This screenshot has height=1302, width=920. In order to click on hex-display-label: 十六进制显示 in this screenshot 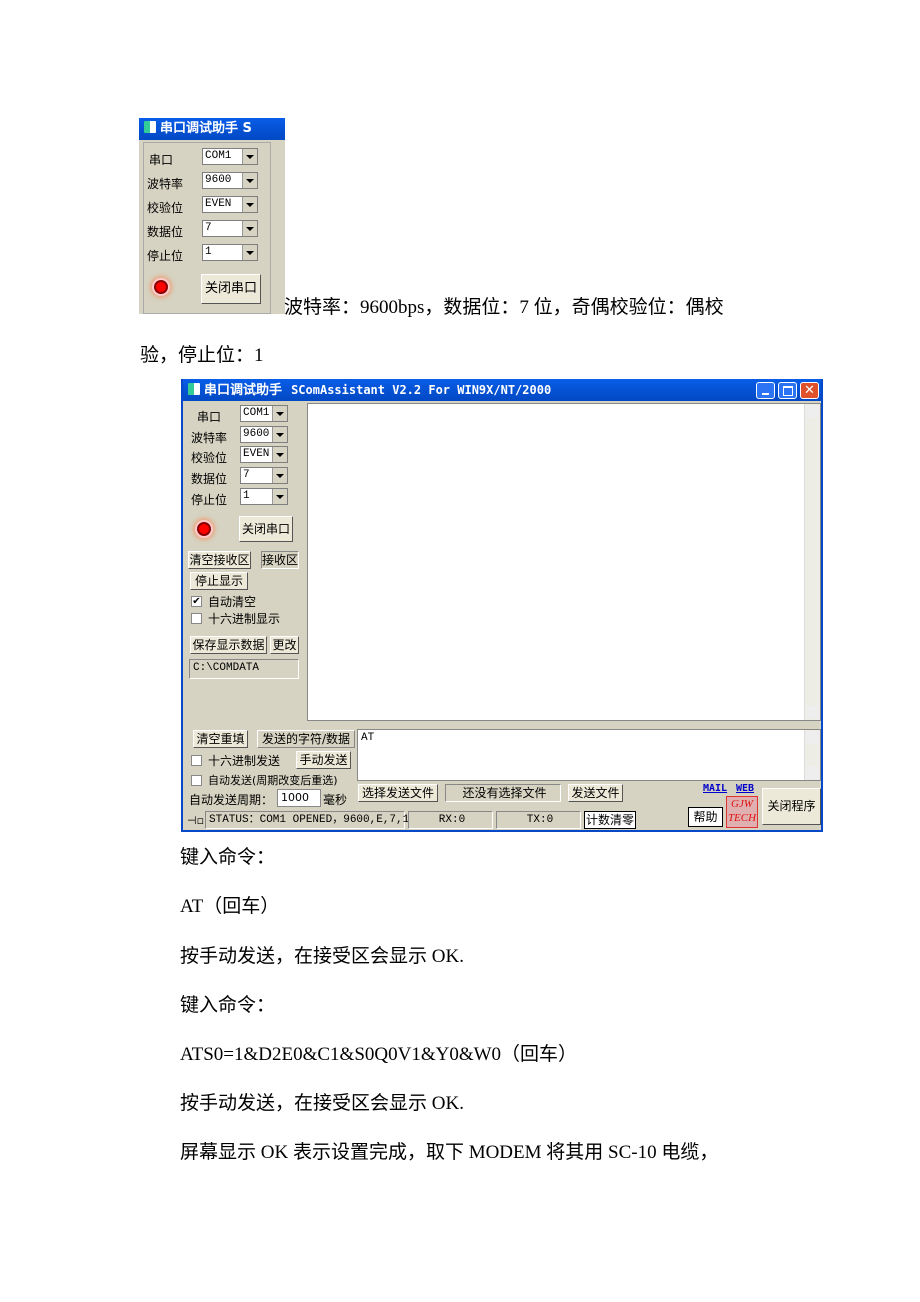, I will do `click(244, 619)`.